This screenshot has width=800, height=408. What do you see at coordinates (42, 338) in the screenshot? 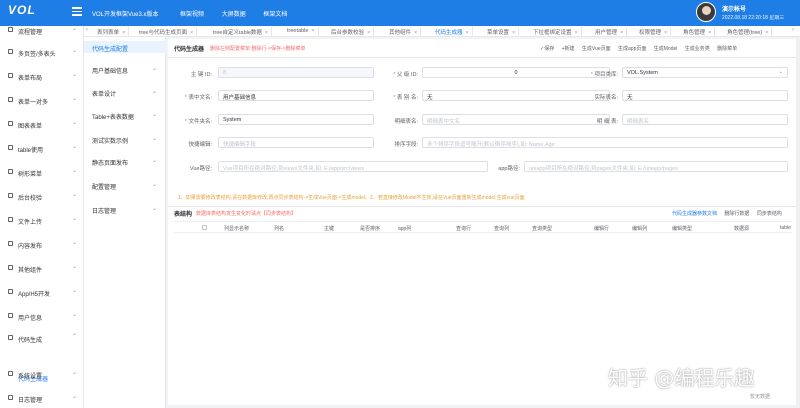
I see `sidebar-item-codegen: 代码生成 ⌃` at bounding box center [42, 338].